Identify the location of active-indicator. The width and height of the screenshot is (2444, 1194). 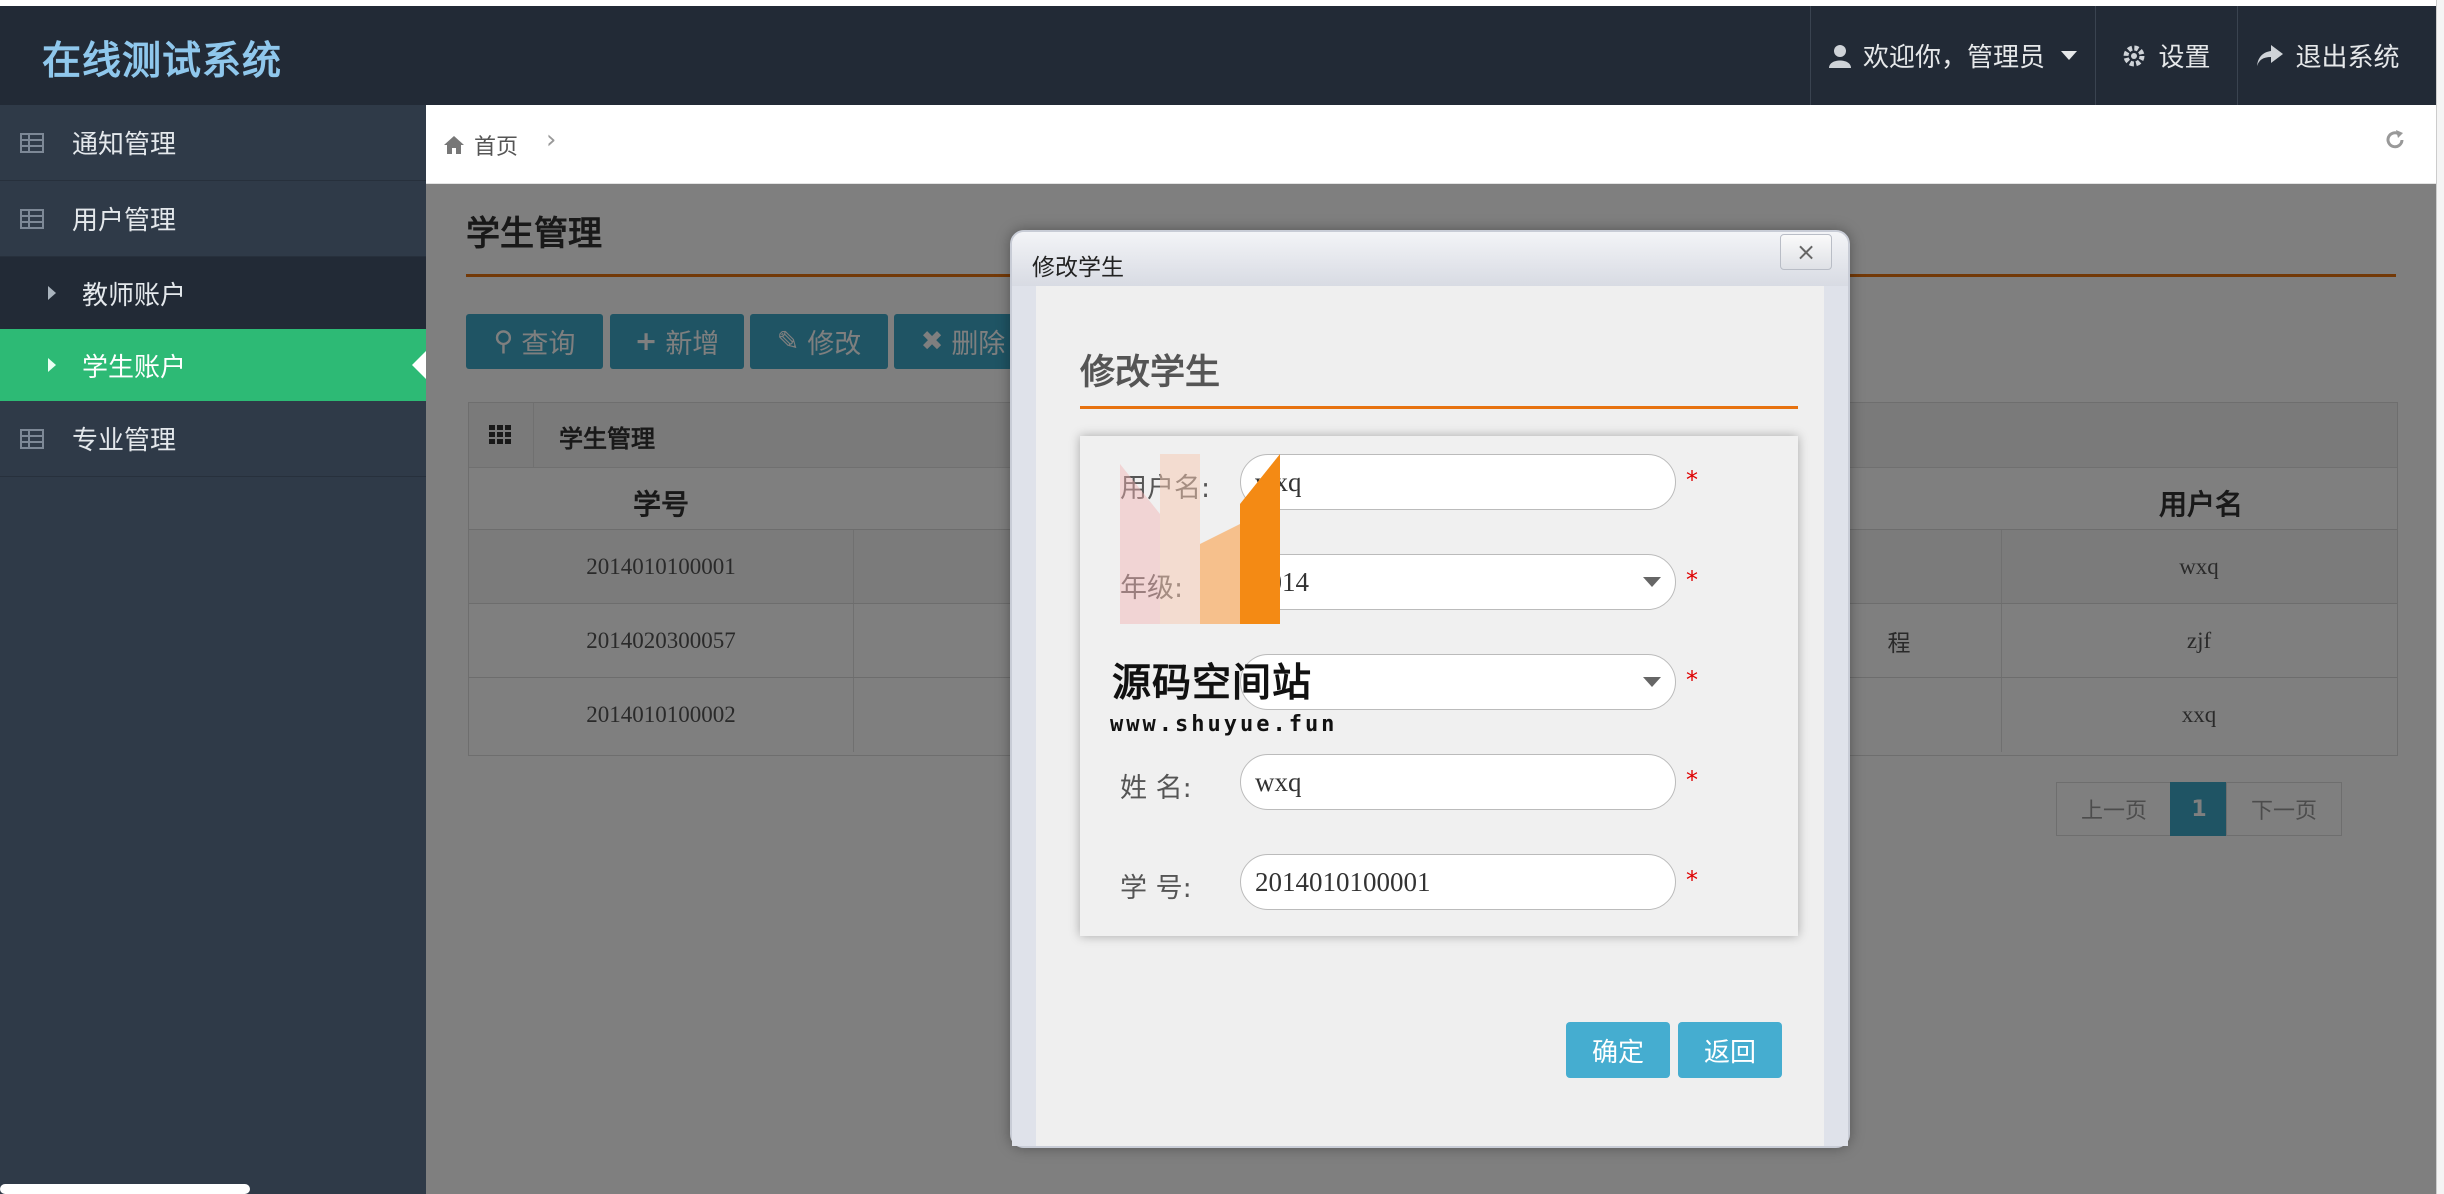
(419, 365).